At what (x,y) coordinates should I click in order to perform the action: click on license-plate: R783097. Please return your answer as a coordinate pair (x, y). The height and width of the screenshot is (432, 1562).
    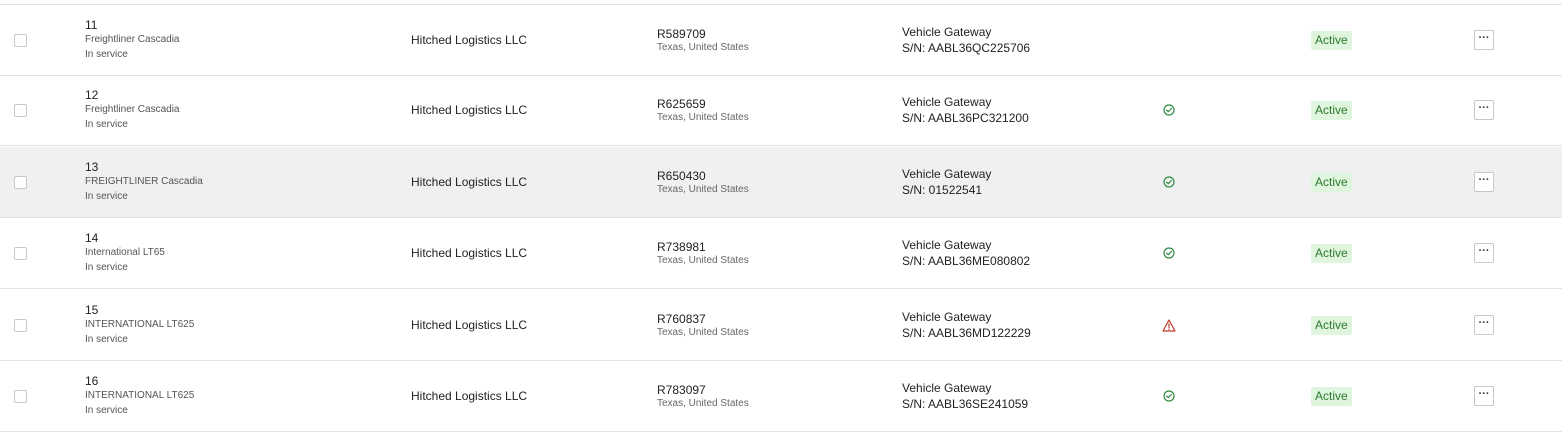
    Looking at the image, I should click on (681, 389).